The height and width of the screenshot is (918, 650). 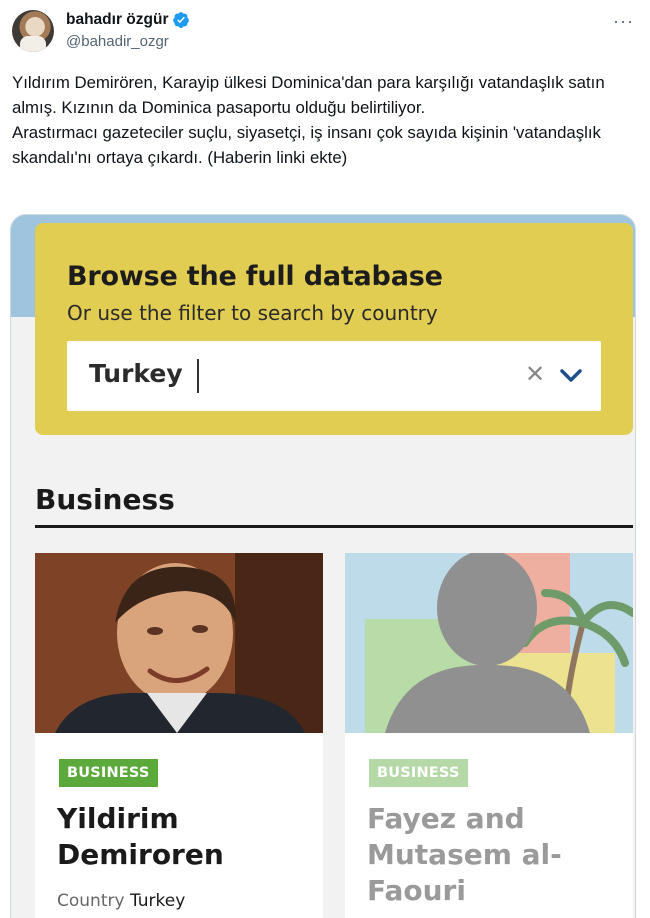 I want to click on country-filter-input: Turkey ✕, so click(x=334, y=376).